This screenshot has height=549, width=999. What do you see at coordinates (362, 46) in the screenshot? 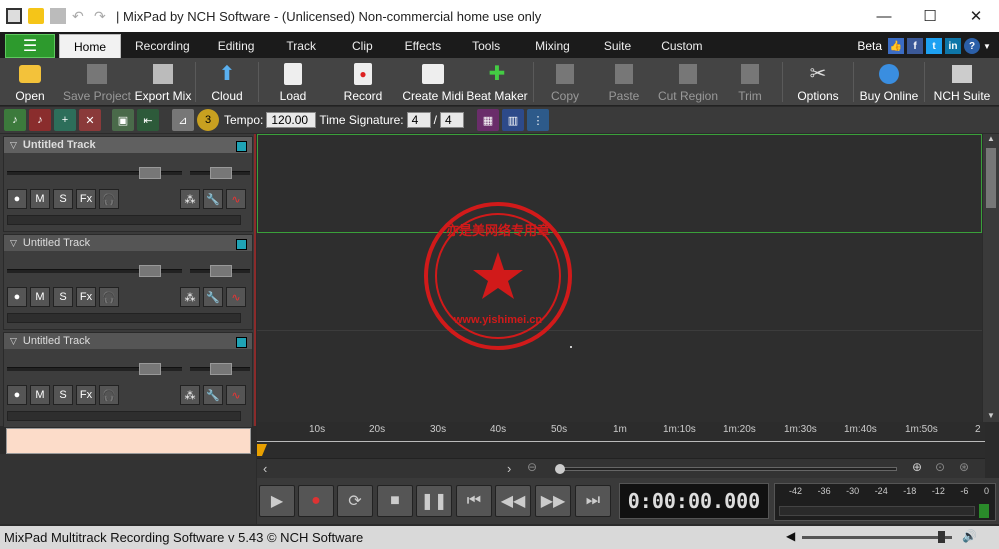
I see `tab-clip: Clip` at bounding box center [362, 46].